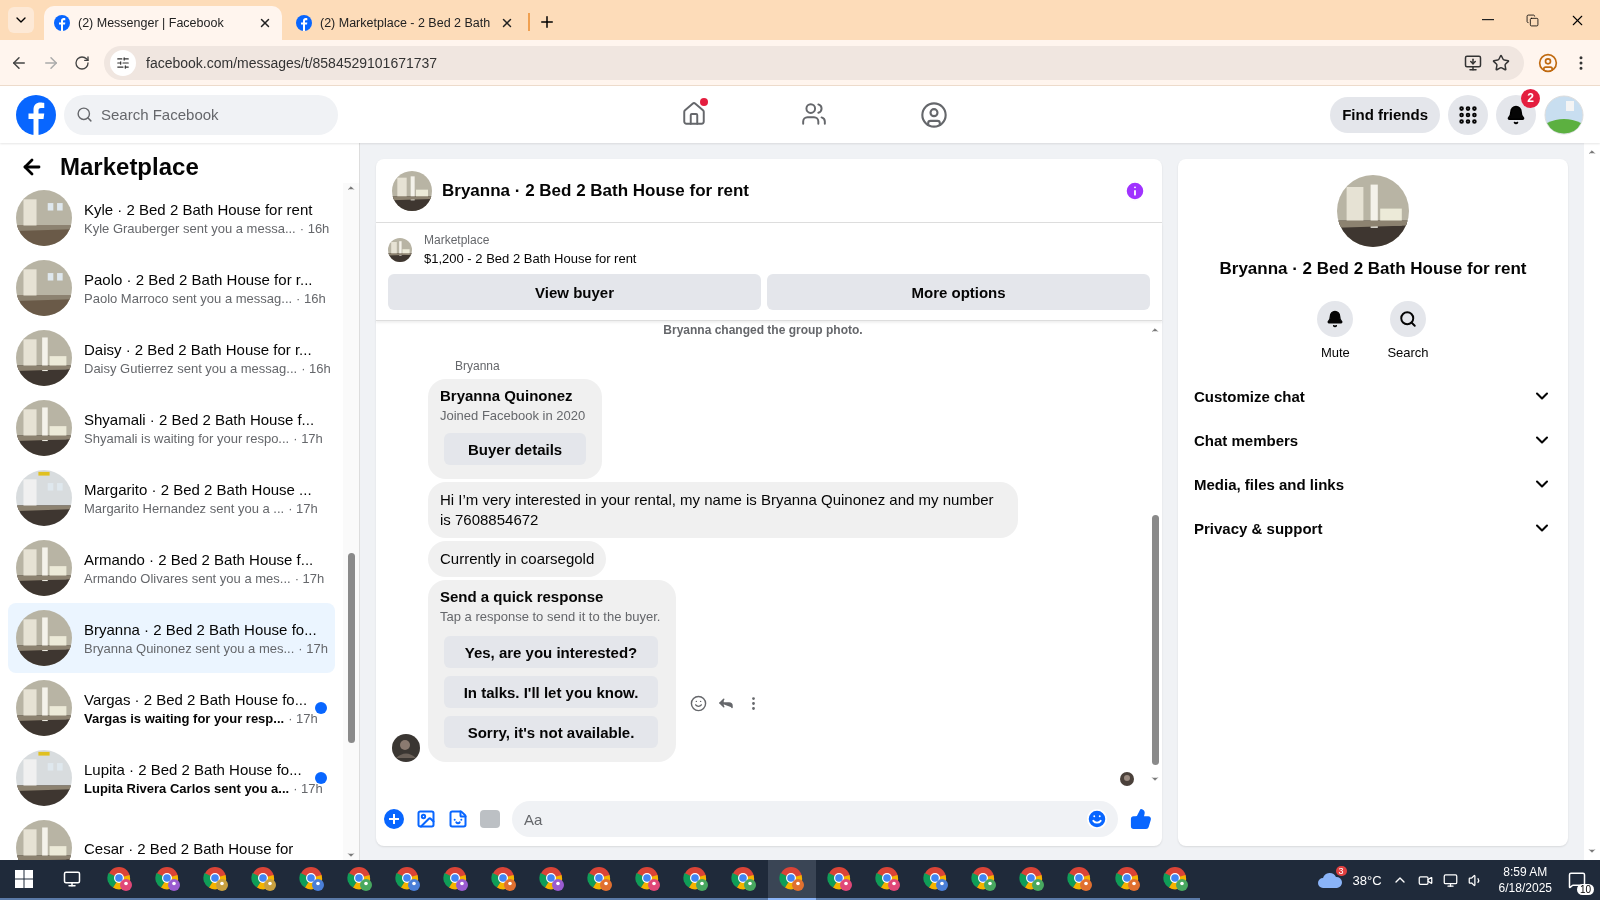 The image size is (1600, 900). What do you see at coordinates (1135, 190) in the screenshot?
I see `info-icon` at bounding box center [1135, 190].